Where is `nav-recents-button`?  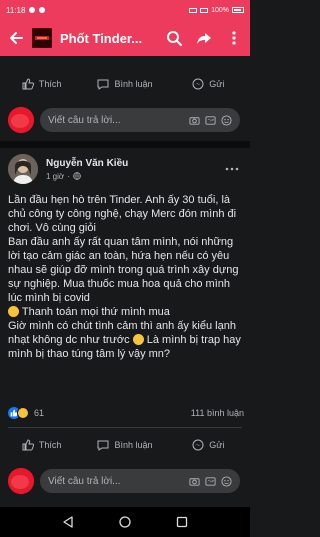 nav-recents-button is located at coordinates (182, 522).